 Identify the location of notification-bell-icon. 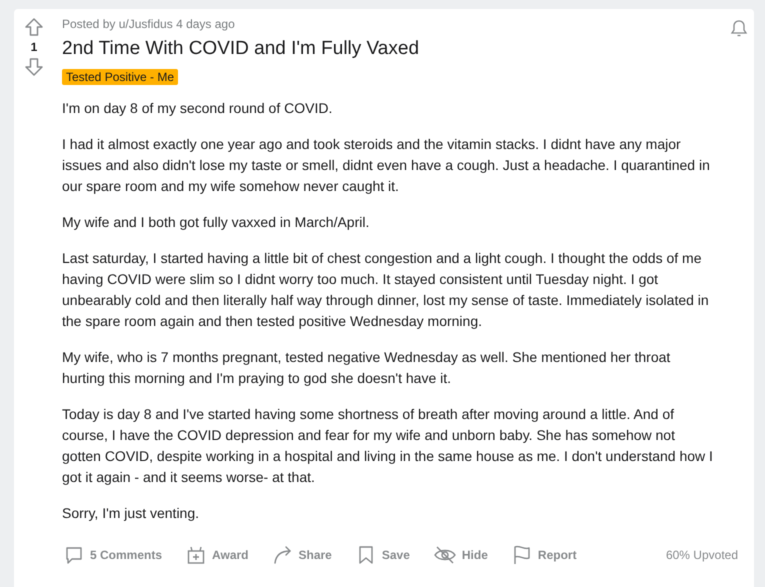
(739, 28).